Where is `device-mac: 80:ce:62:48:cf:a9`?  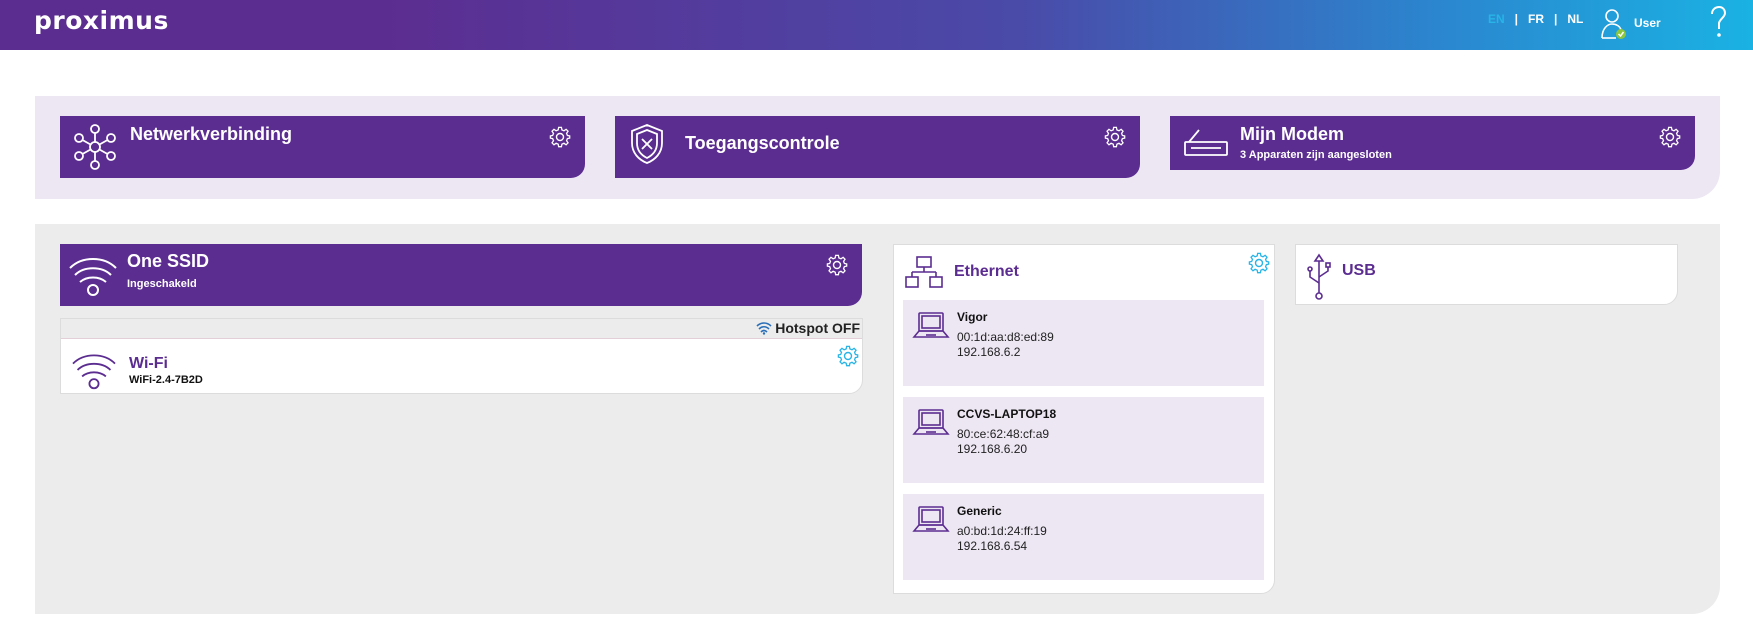
device-mac: 80:ce:62:48:cf:a9 is located at coordinates (1003, 434).